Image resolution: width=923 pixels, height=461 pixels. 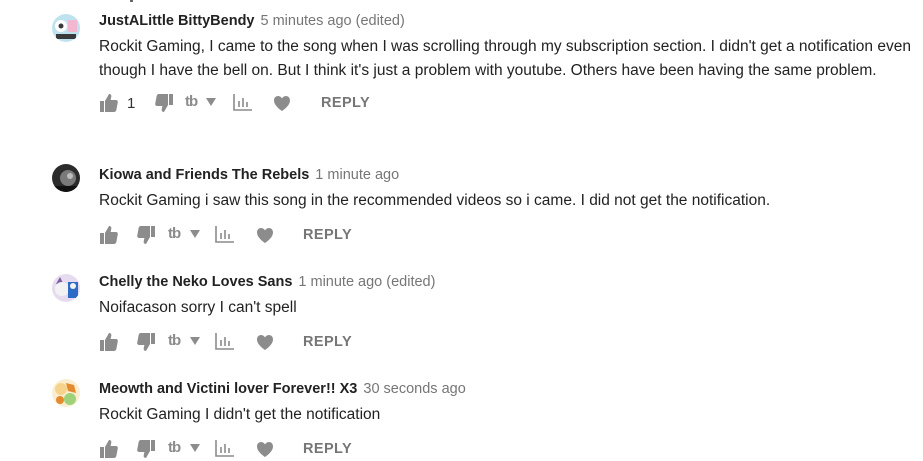 I want to click on comment-timestamp: 5 minutes ago (edited), so click(x=333, y=21).